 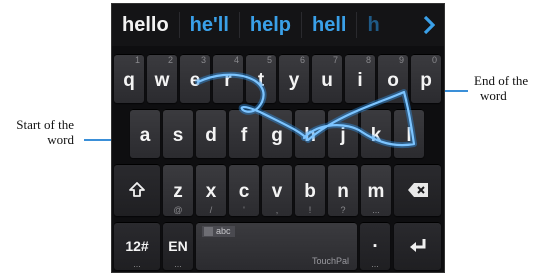 I want to click on key-hint: 2, so click(x=170, y=60).